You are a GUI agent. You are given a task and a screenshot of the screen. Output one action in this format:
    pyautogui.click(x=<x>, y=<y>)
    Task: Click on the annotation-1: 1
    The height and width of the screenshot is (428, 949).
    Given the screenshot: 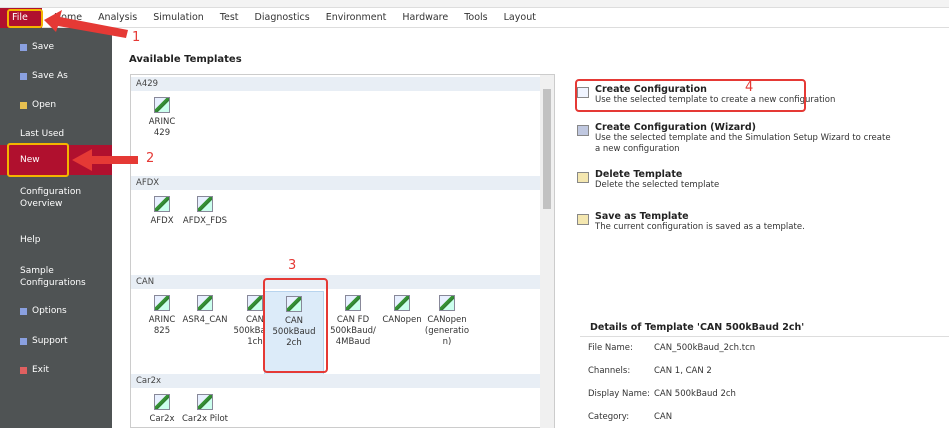 What is the action you would take?
    pyautogui.click(x=136, y=37)
    